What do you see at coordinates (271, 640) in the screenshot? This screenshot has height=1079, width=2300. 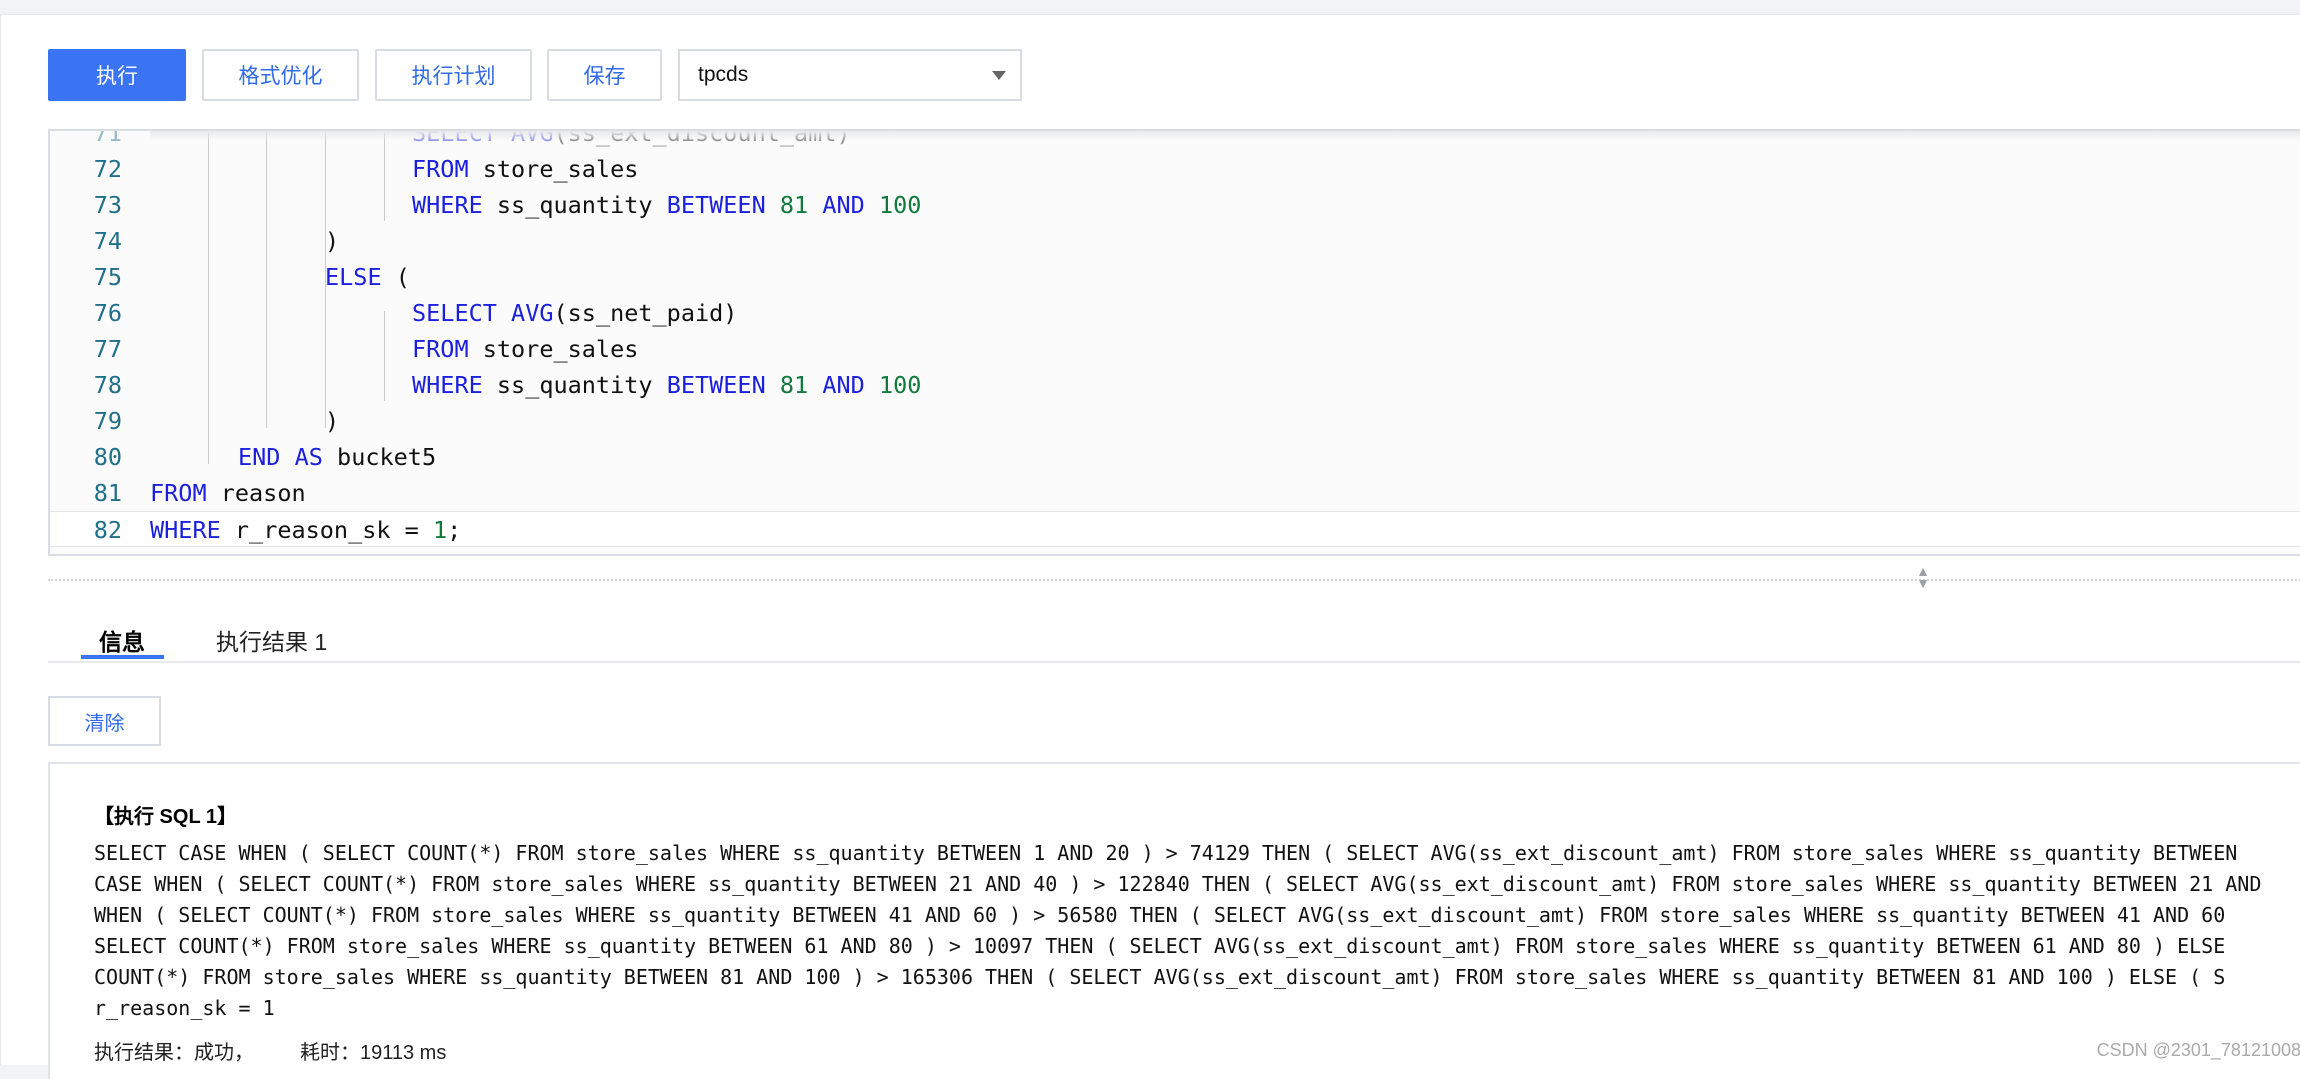 I see `tab-result-1: 执行结果 1` at bounding box center [271, 640].